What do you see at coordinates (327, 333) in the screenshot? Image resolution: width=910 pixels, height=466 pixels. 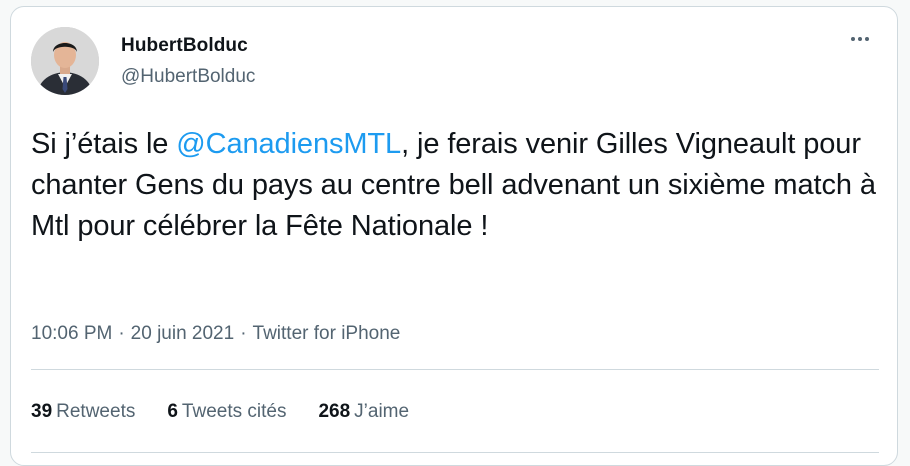 I see `tweet-source: Twitter for iPhone` at bounding box center [327, 333].